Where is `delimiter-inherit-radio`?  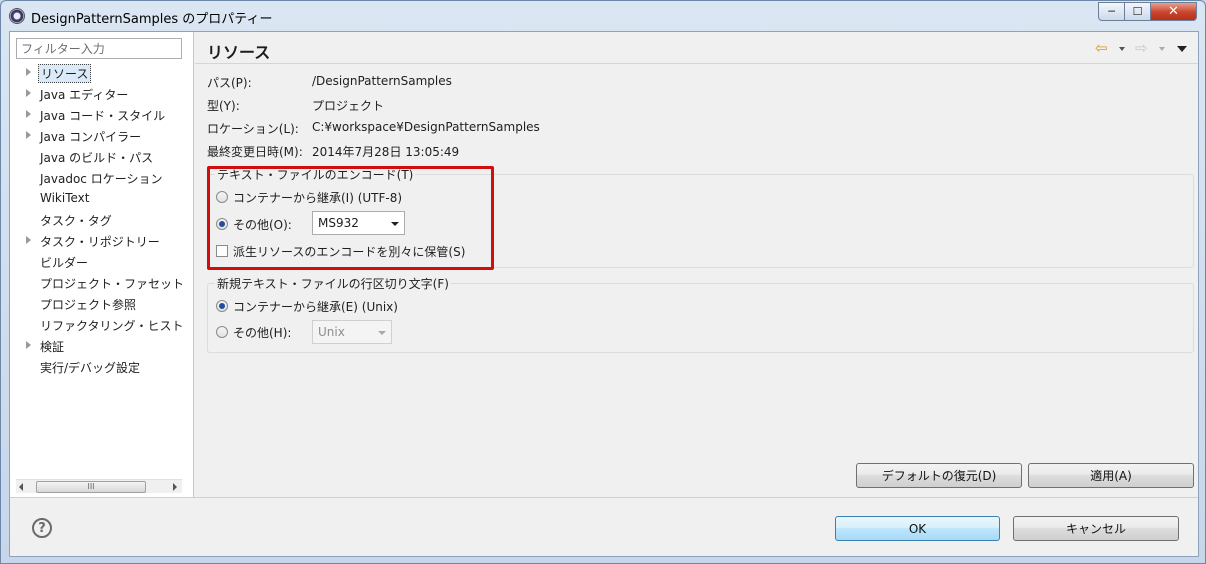 delimiter-inherit-radio is located at coordinates (222, 306).